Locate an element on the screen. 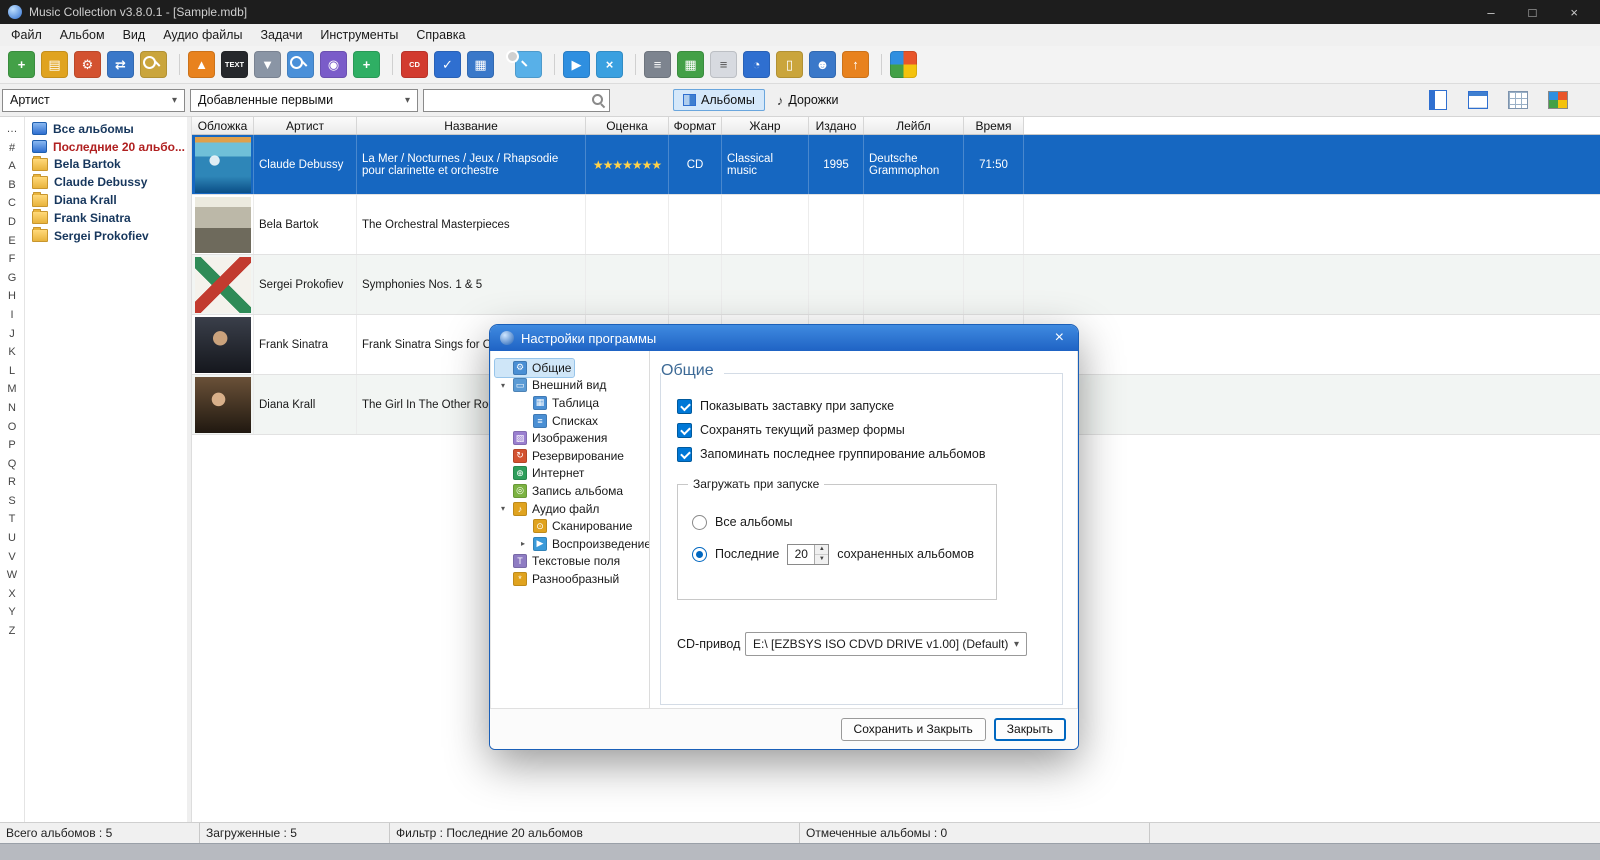  menu-album: Альбом is located at coordinates (82, 35).